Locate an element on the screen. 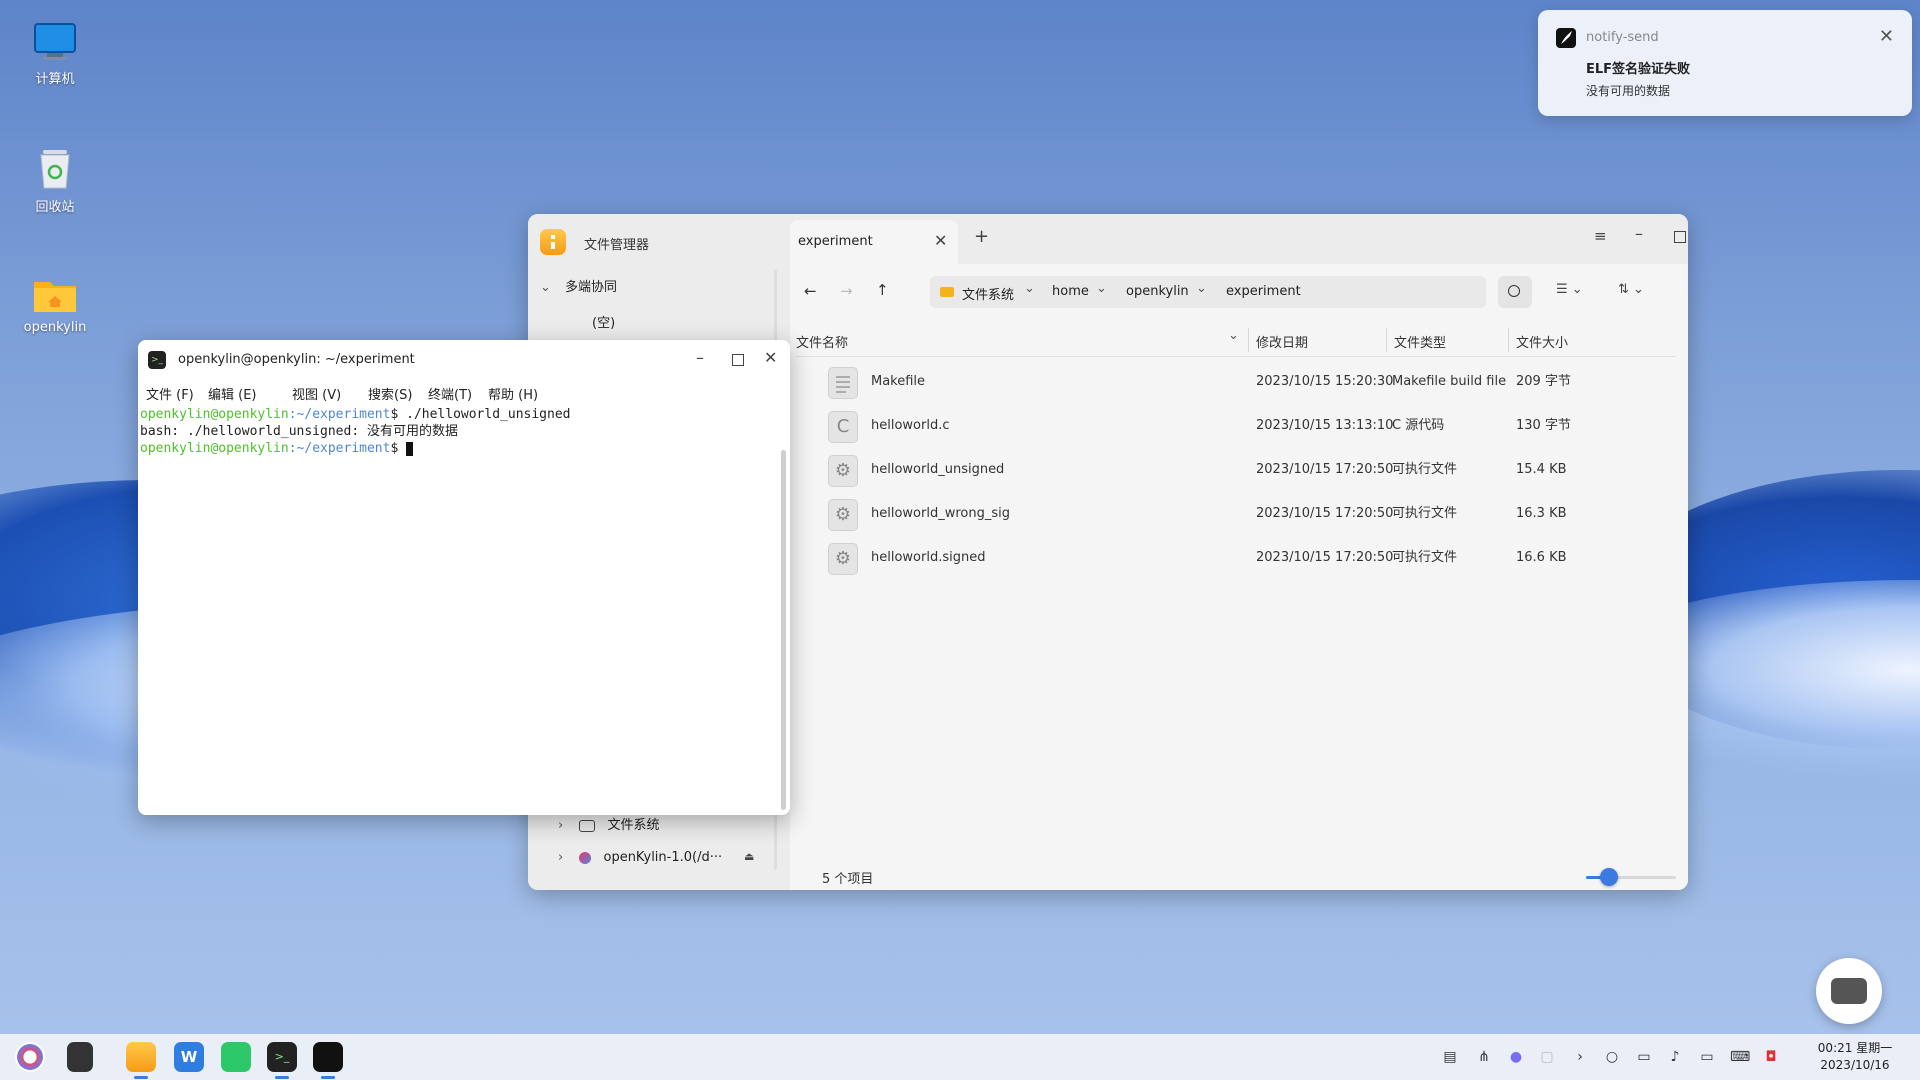  file-name: helloworld.signed is located at coordinates (928, 557).